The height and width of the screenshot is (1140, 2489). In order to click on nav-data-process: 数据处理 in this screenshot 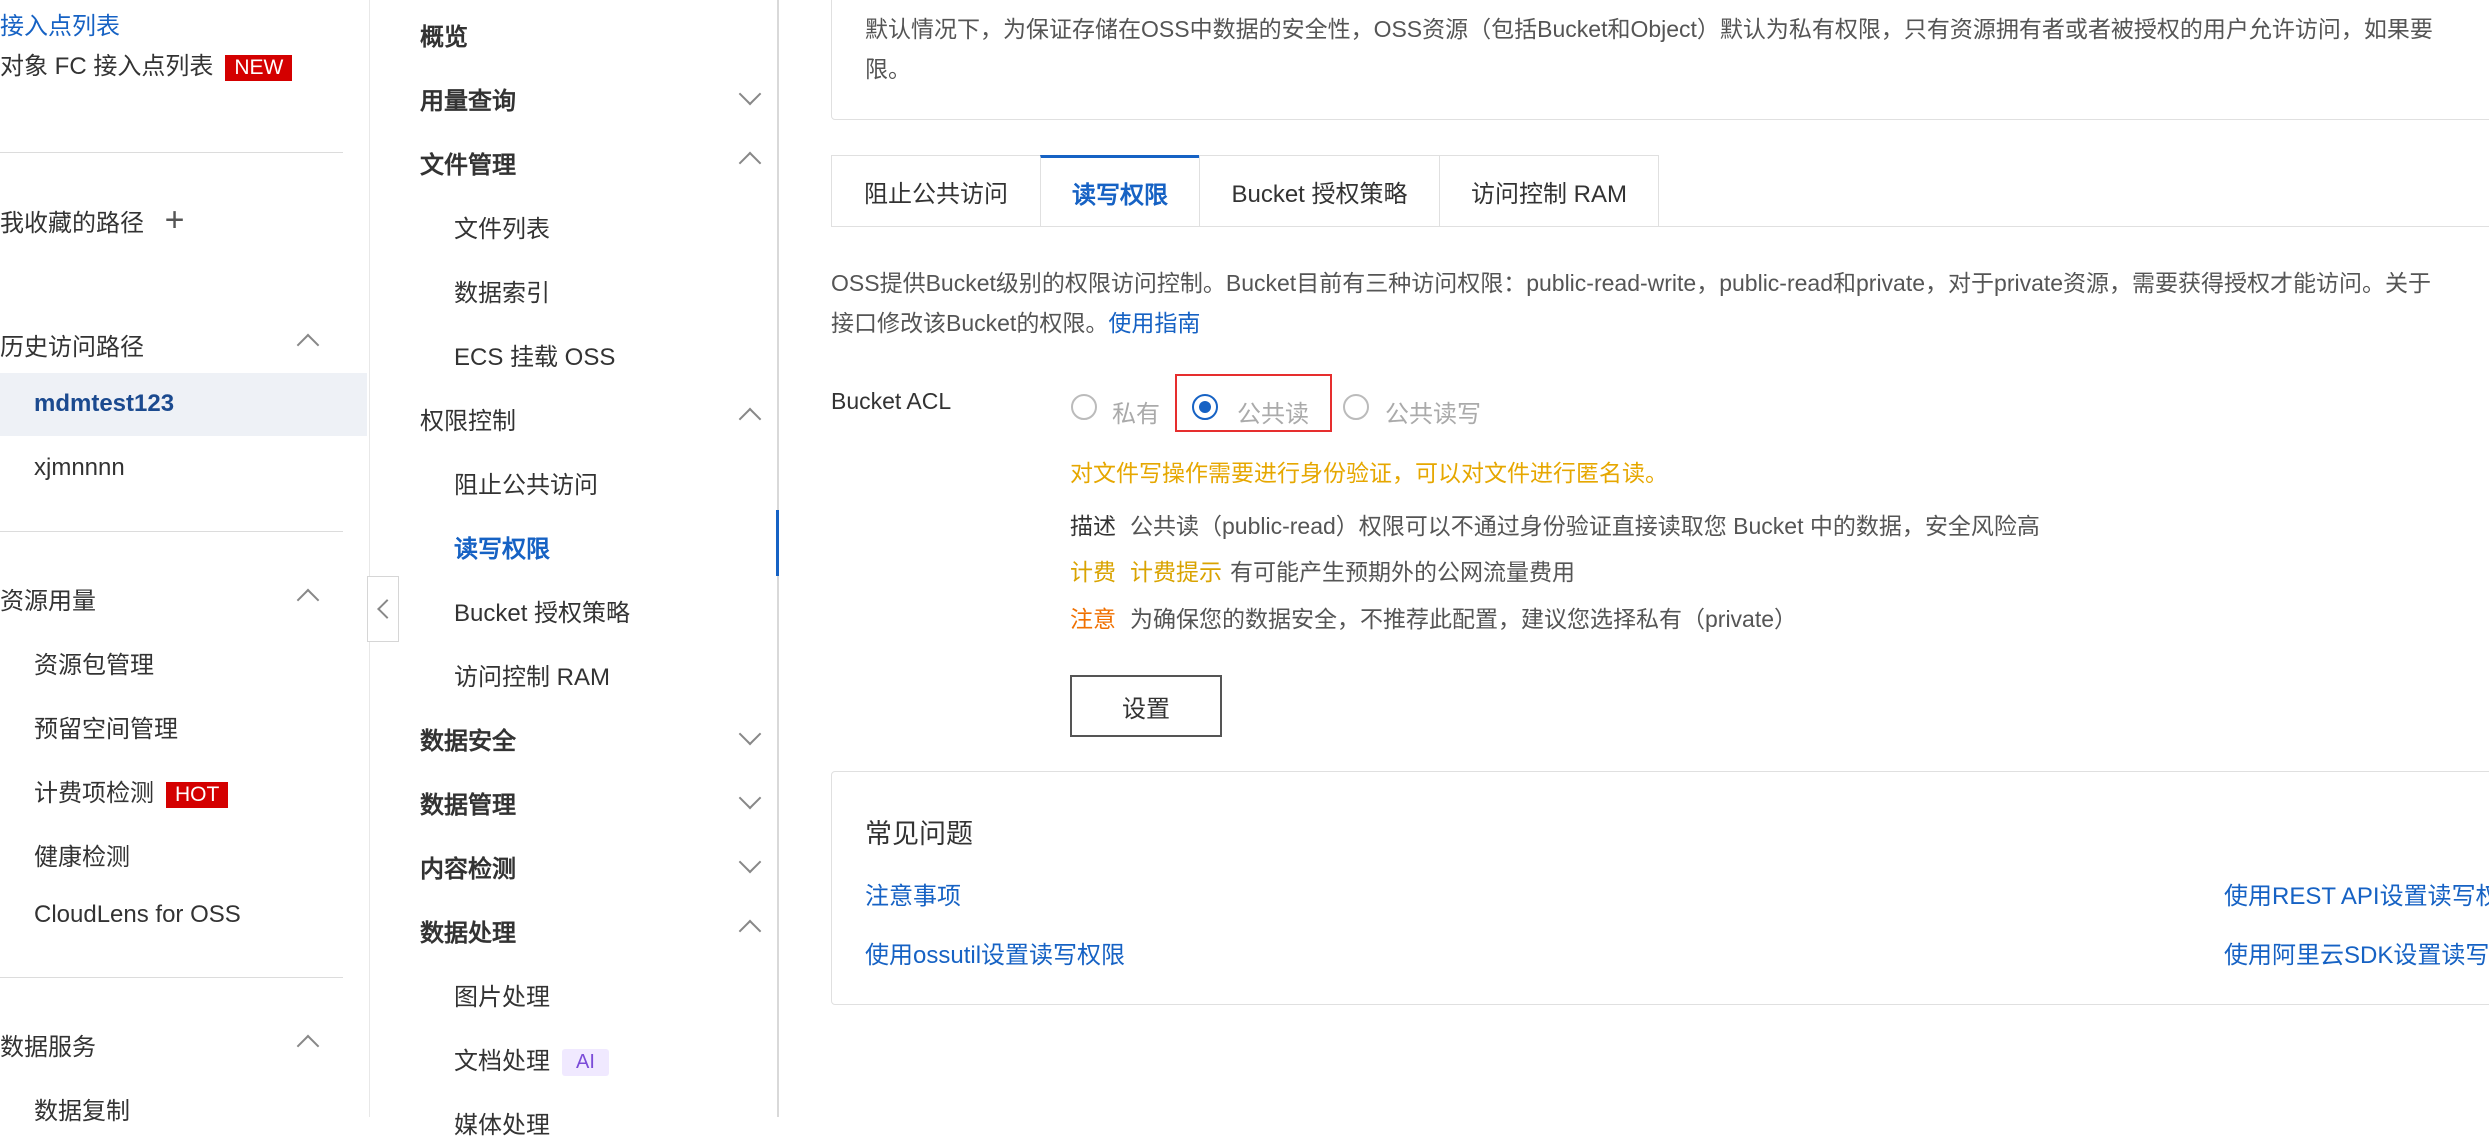, I will do `click(468, 930)`.